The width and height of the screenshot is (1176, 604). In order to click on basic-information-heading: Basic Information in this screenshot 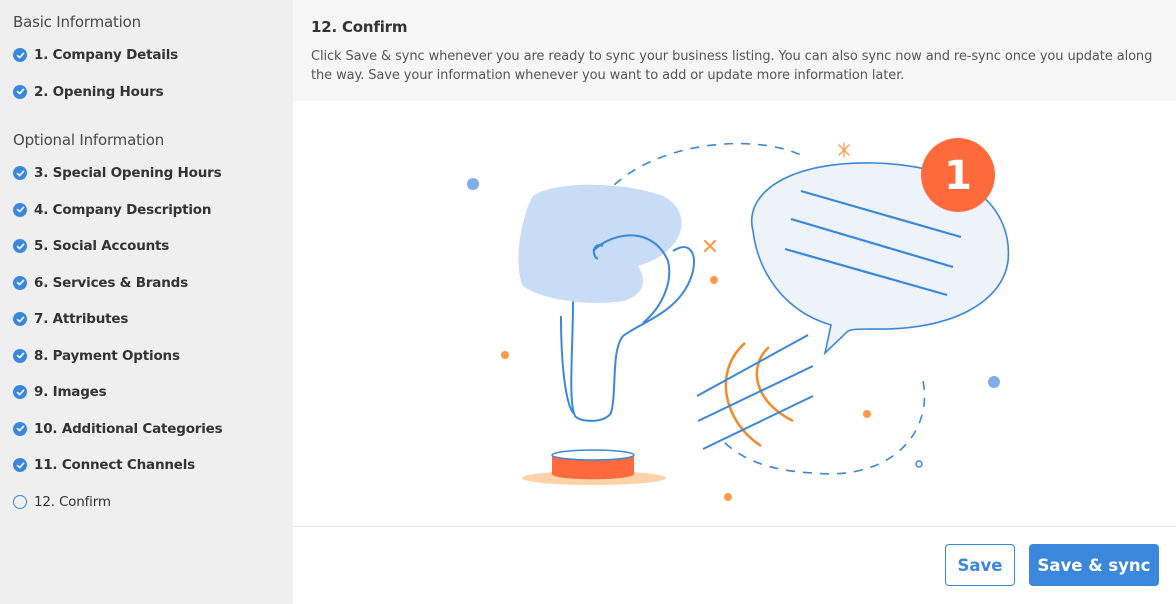, I will do `click(77, 22)`.